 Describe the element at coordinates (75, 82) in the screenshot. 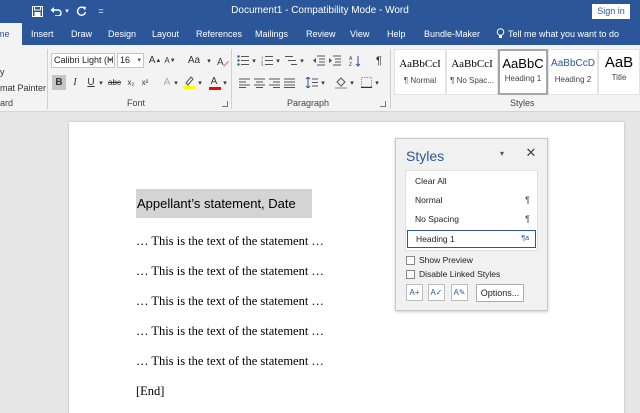

I see `italic-button: I` at that location.